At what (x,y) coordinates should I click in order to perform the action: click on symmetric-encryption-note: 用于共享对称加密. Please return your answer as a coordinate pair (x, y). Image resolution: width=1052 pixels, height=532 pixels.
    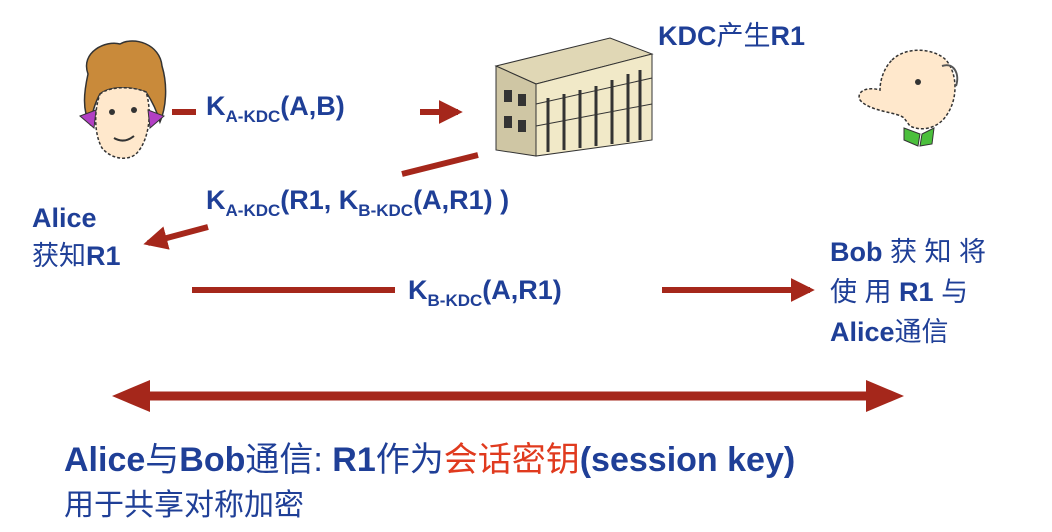
    Looking at the image, I should click on (184, 505).